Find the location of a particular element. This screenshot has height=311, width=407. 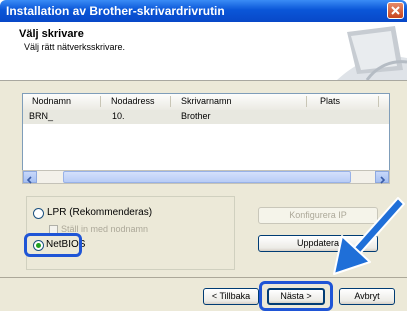

chevron-left-icon is located at coordinates (29, 180).